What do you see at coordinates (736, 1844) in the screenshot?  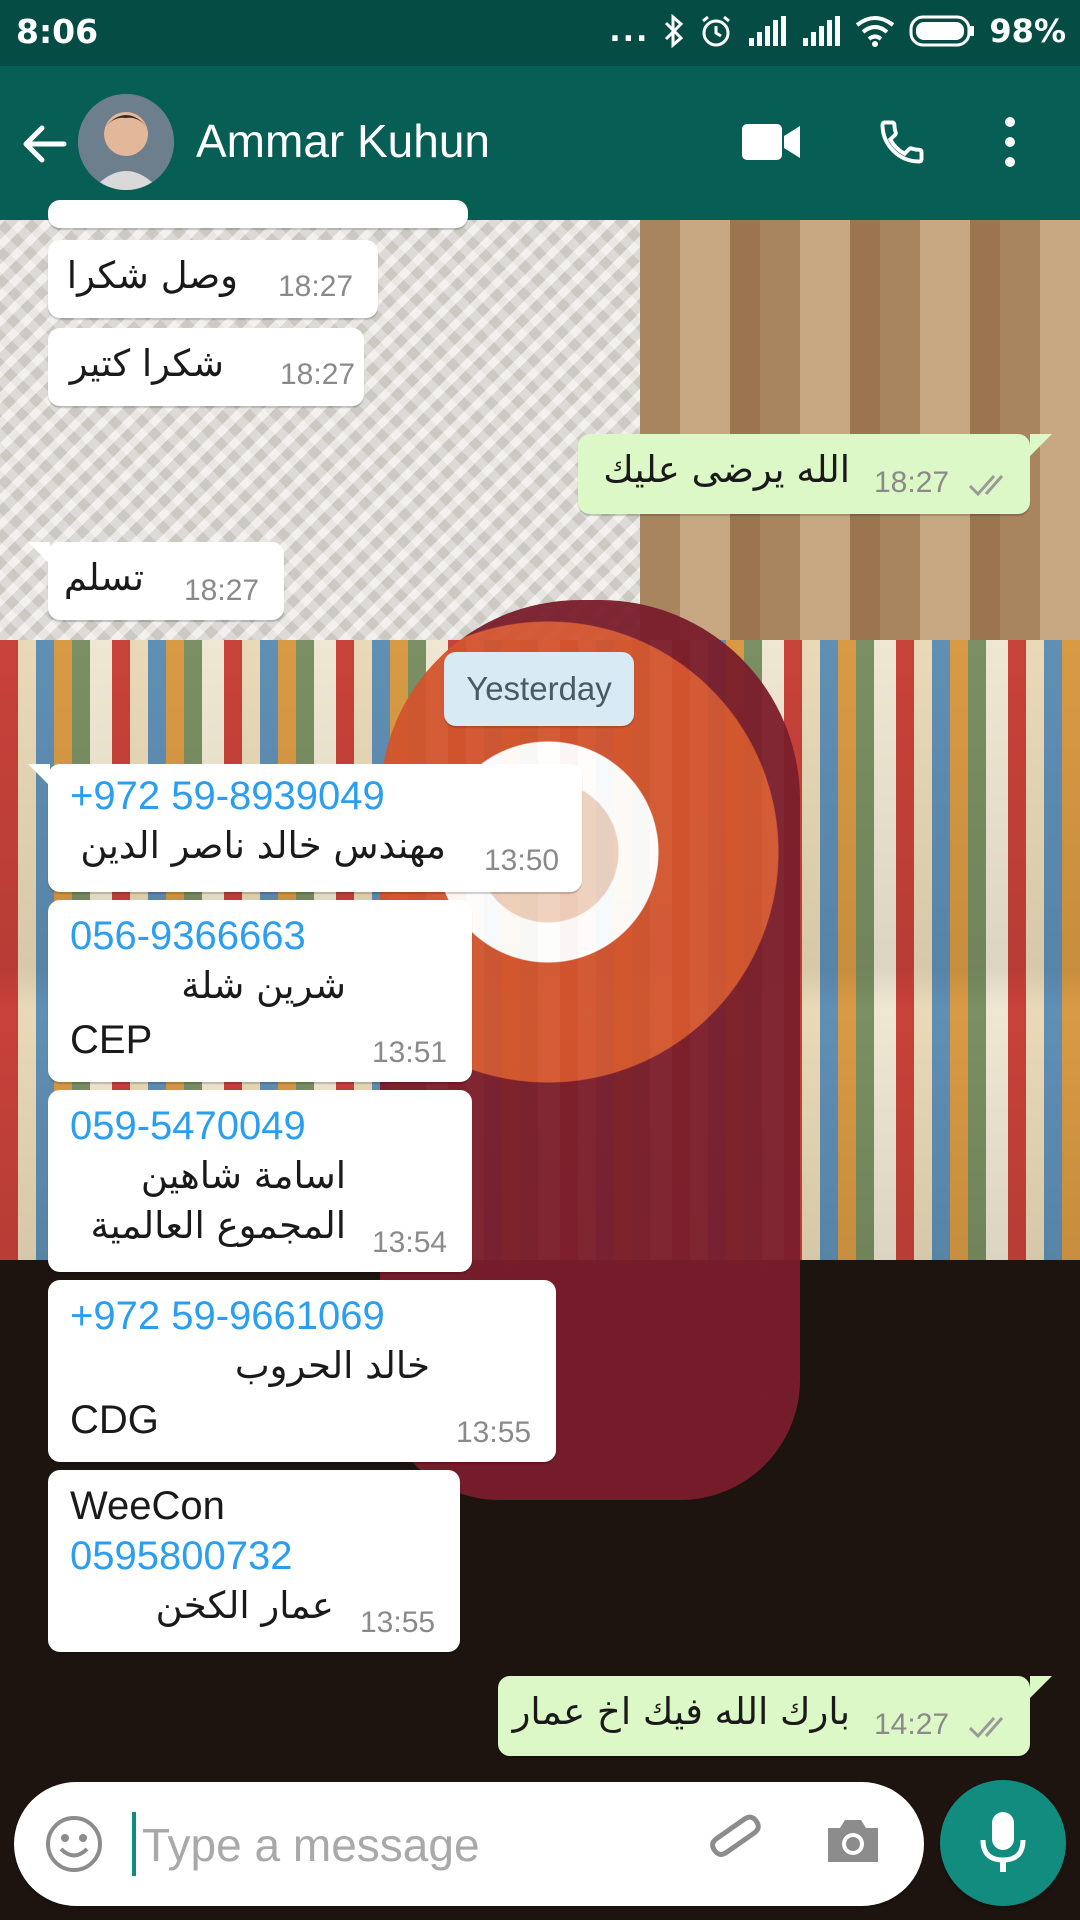 I see `paperclip-icon` at bounding box center [736, 1844].